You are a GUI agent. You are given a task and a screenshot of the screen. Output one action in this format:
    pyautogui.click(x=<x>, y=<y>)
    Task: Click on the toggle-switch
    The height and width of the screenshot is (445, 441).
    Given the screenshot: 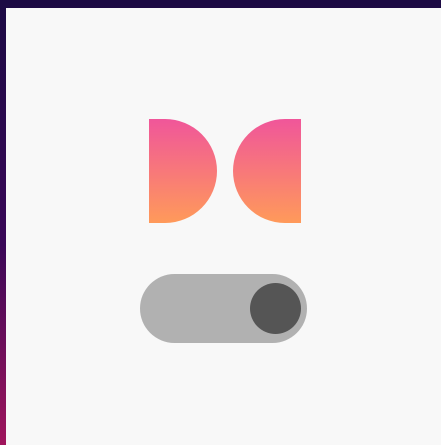 What is the action you would take?
    pyautogui.click(x=223, y=308)
    